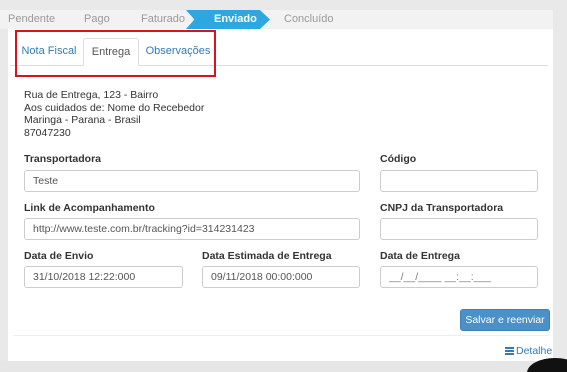 This screenshot has width=567, height=372. I want to click on address-line-city: Maringa - Parana - Brasil, so click(82, 120).